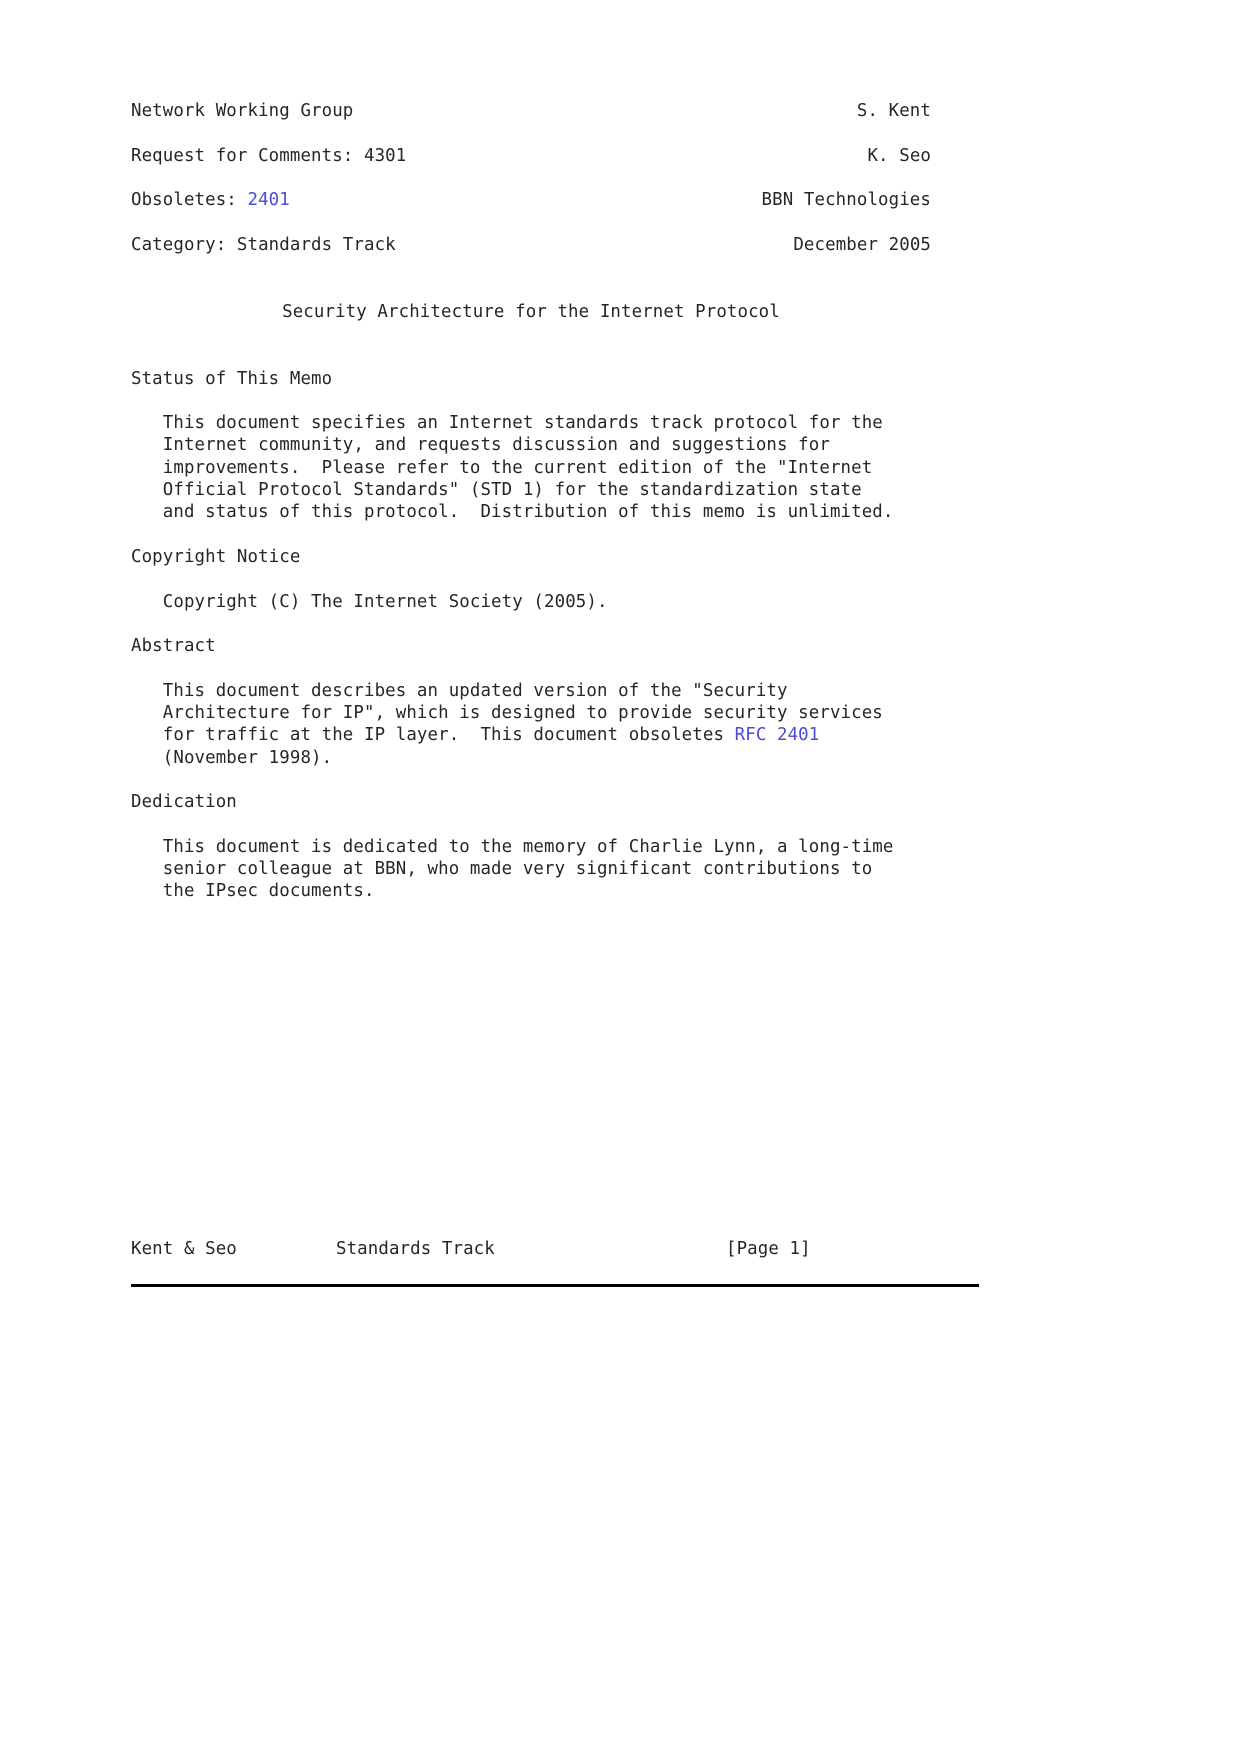 The image size is (1240, 1755). I want to click on obsoletes-rfc-link: 2401, so click(269, 200).